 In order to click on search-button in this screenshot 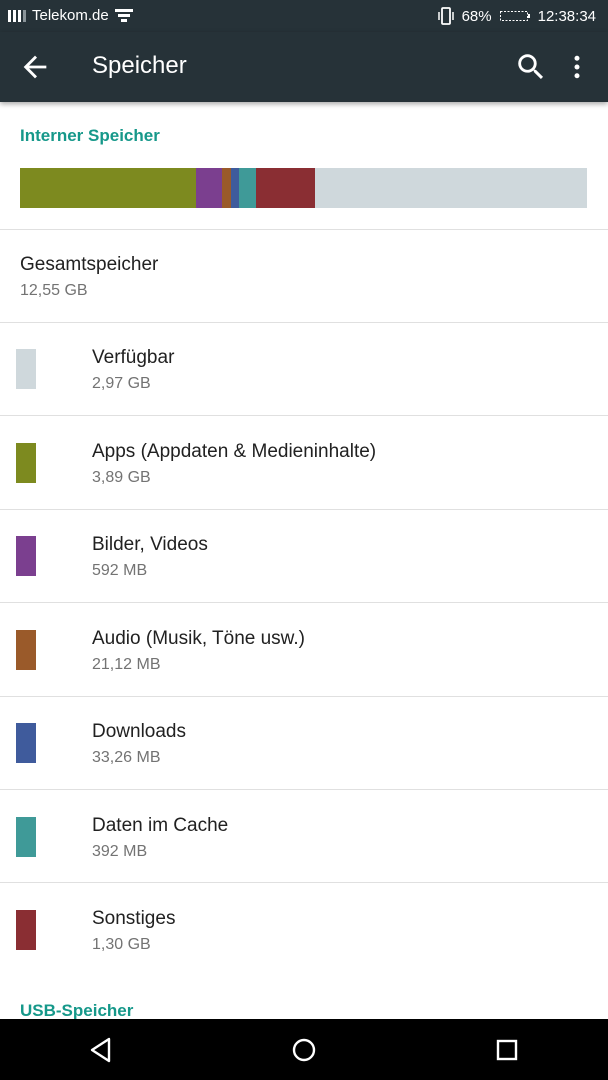, I will do `click(531, 67)`.